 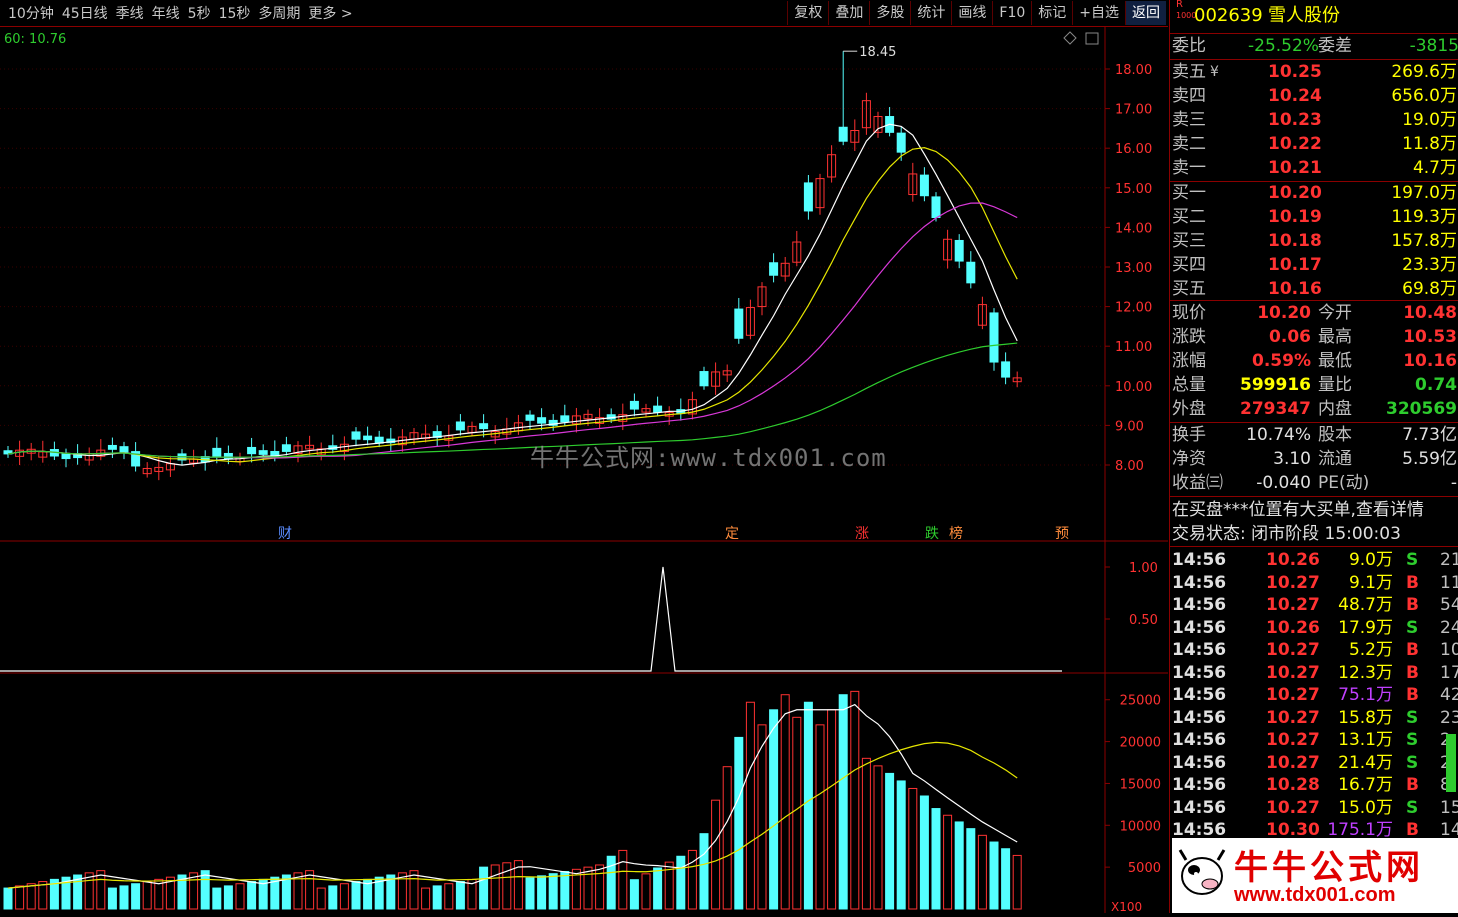 I want to click on bid-row: 买五 10.16 69.8万, so click(x=1314, y=289).